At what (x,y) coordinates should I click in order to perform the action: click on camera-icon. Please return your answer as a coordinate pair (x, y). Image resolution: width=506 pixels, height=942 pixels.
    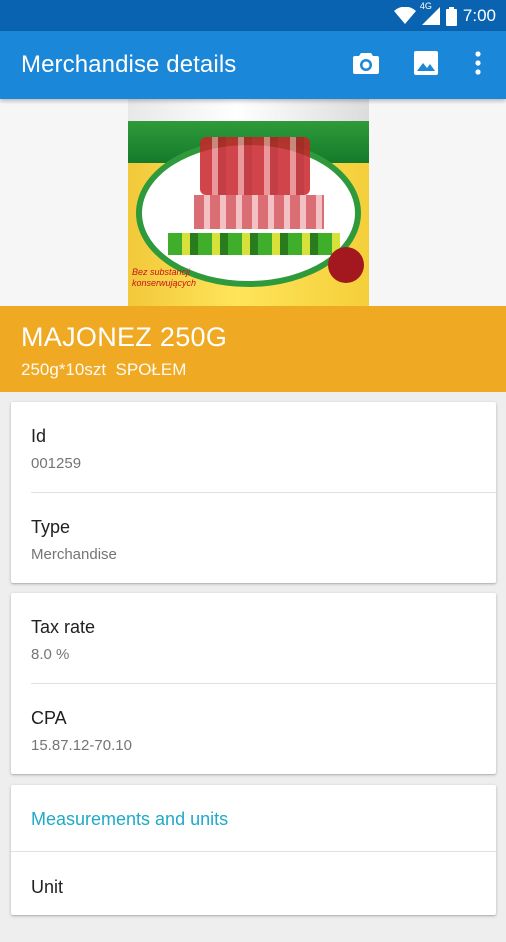
    Looking at the image, I should click on (366, 65).